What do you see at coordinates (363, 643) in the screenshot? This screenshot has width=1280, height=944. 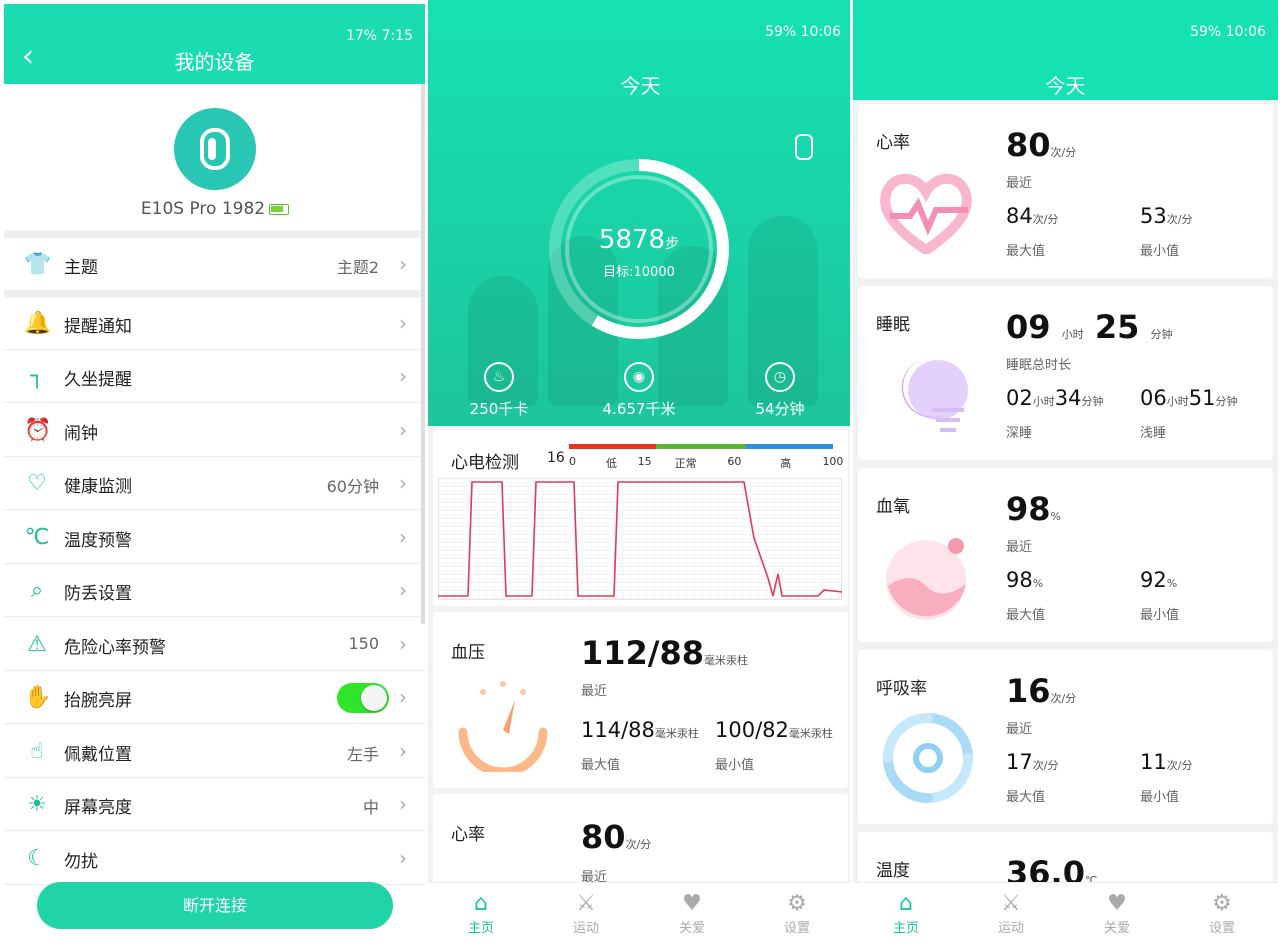 I see `menu-item-value: 150` at bounding box center [363, 643].